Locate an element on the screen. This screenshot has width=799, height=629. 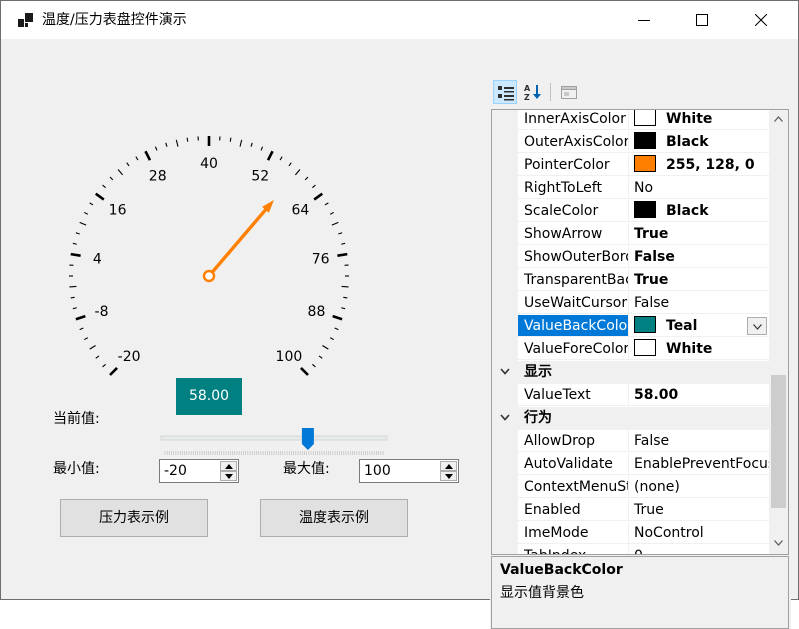
property-row: ValueBackColorTeal is located at coordinates (631, 326).